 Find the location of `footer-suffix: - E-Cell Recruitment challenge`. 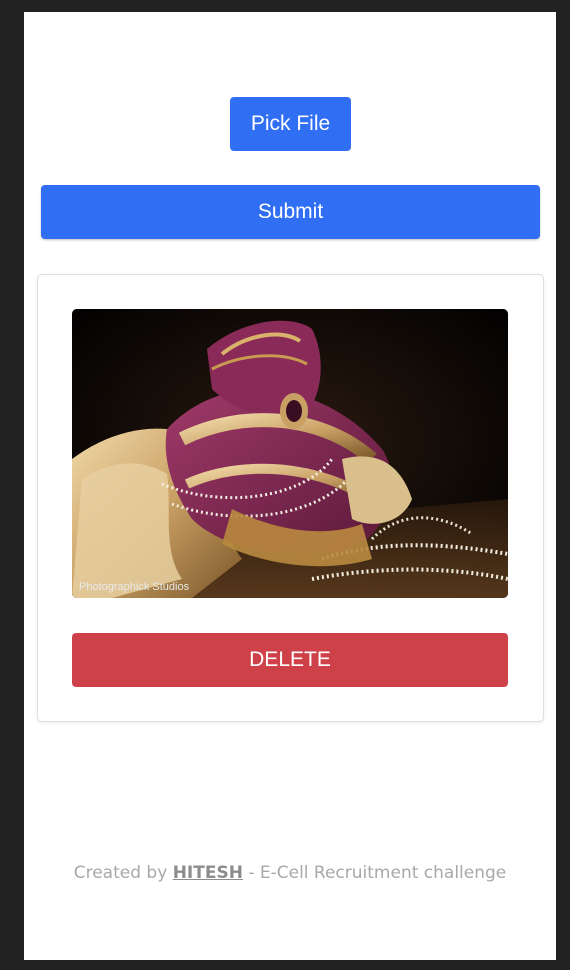

footer-suffix: - E-Cell Recruitment challenge is located at coordinates (377, 873).